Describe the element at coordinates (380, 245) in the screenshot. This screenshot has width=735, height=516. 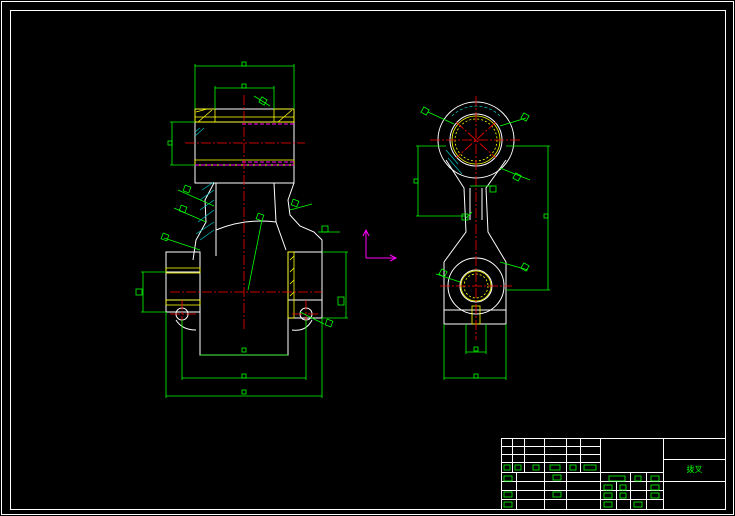
I see `ucs-axis-icon` at that location.